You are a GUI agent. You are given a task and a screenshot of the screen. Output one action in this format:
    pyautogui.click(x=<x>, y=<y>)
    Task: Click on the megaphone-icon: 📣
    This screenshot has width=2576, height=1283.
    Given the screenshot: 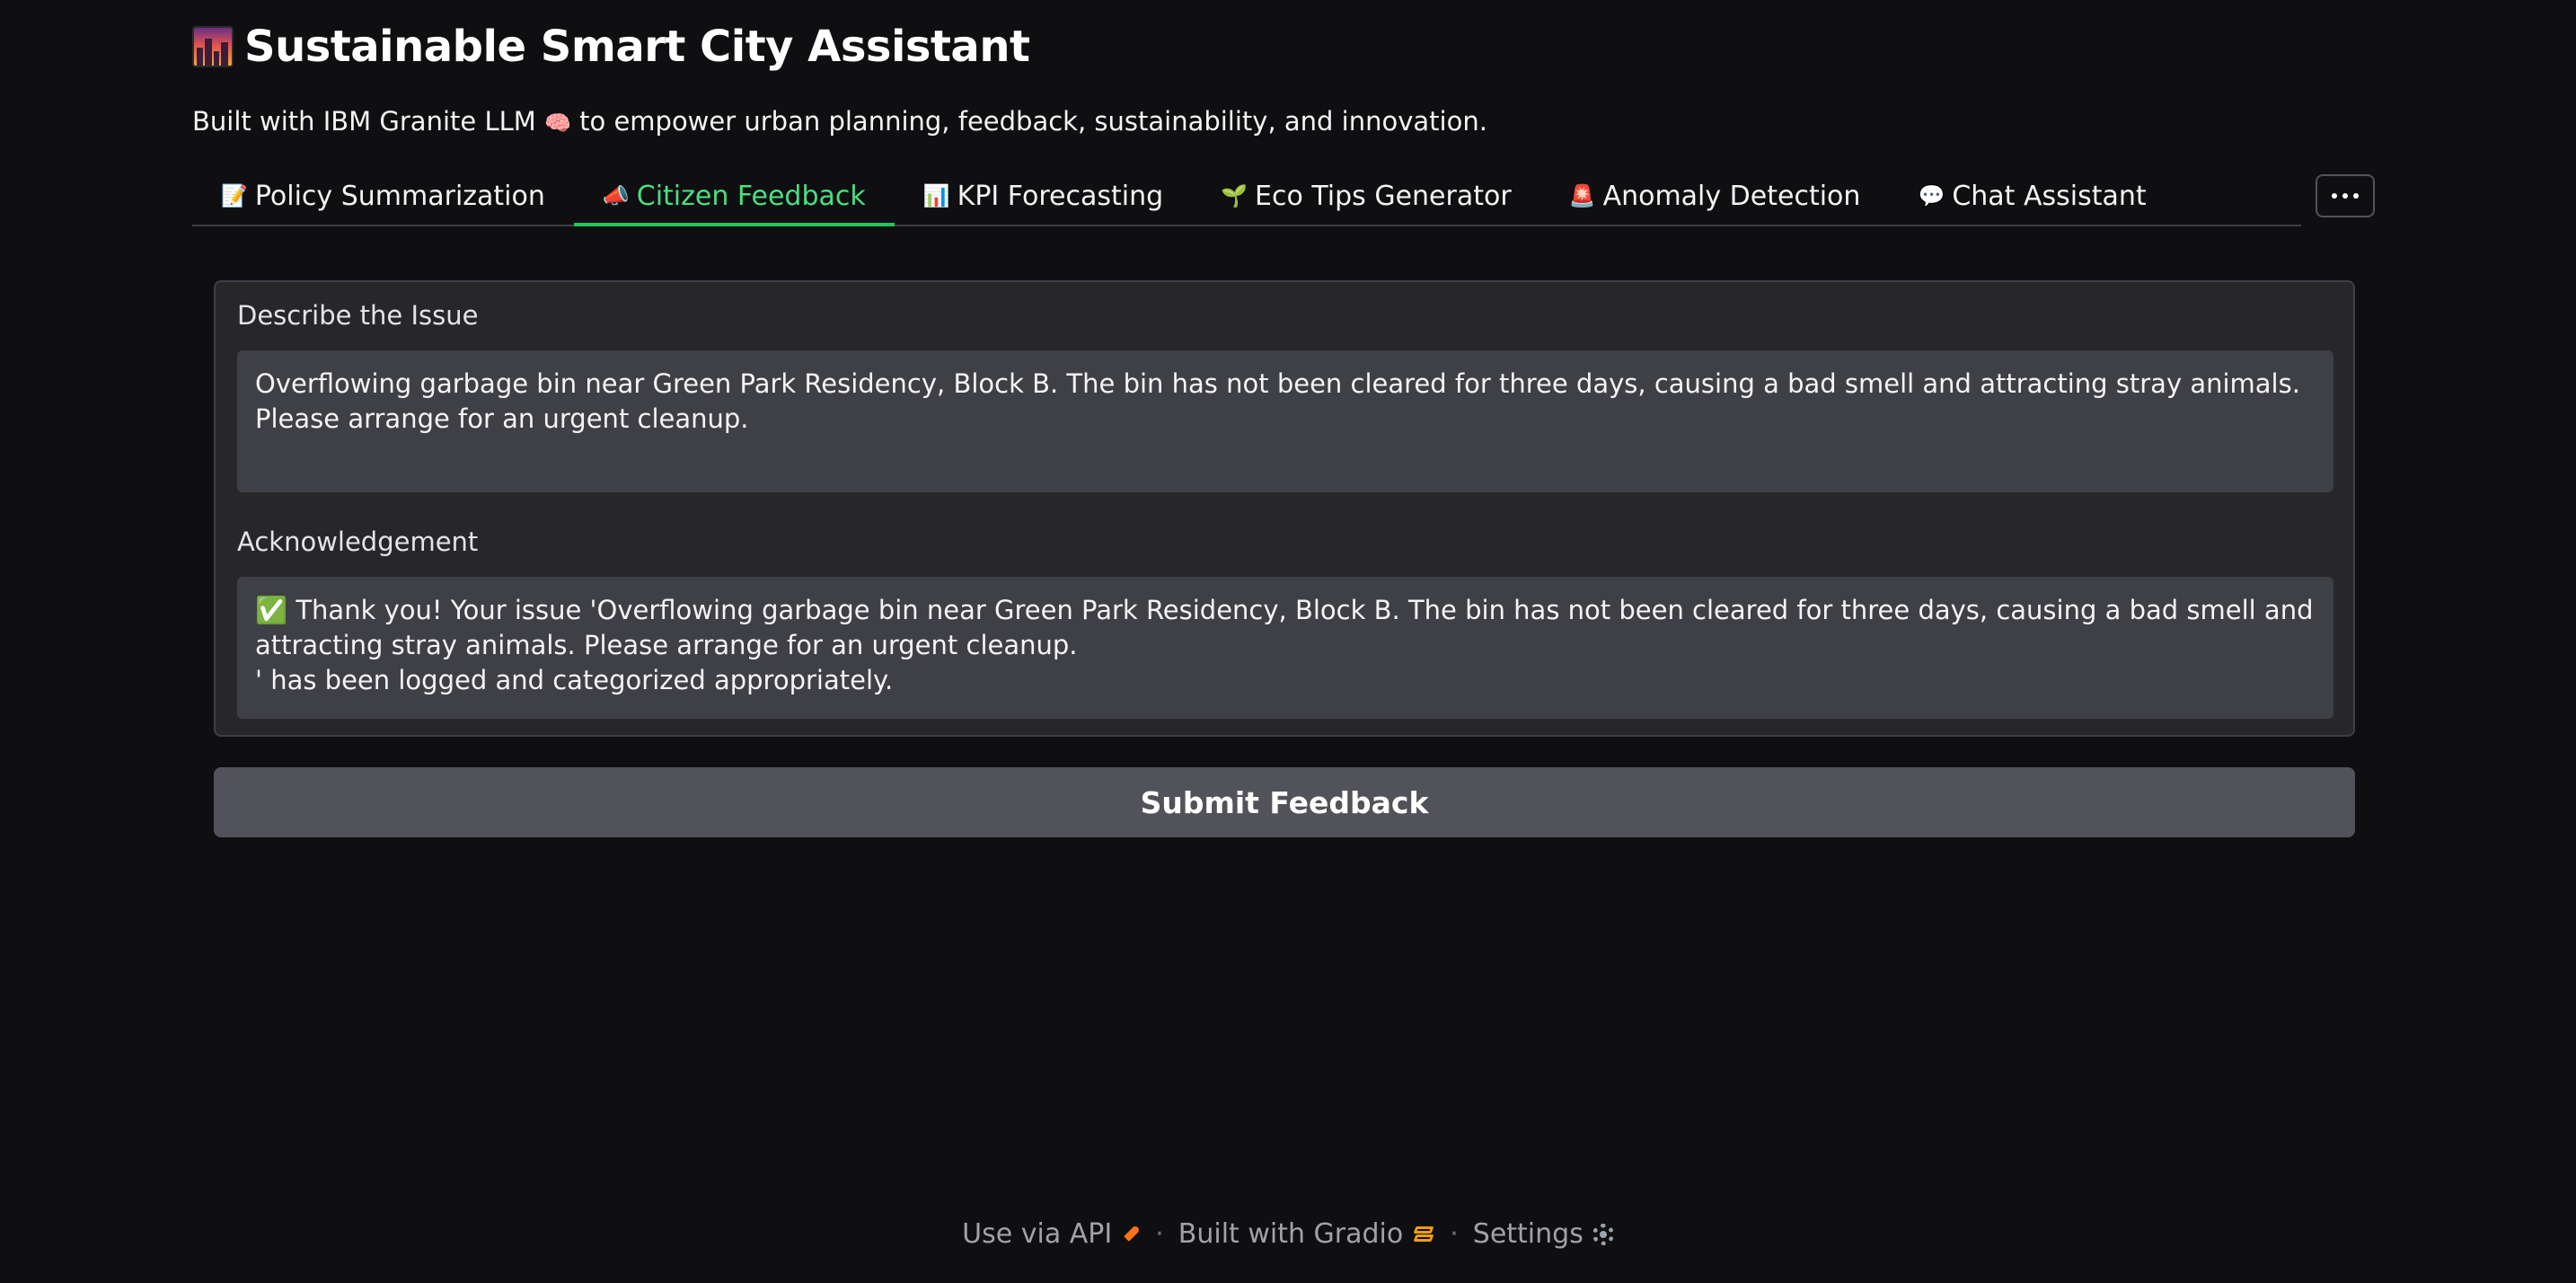 What is the action you would take?
    pyautogui.click(x=616, y=195)
    